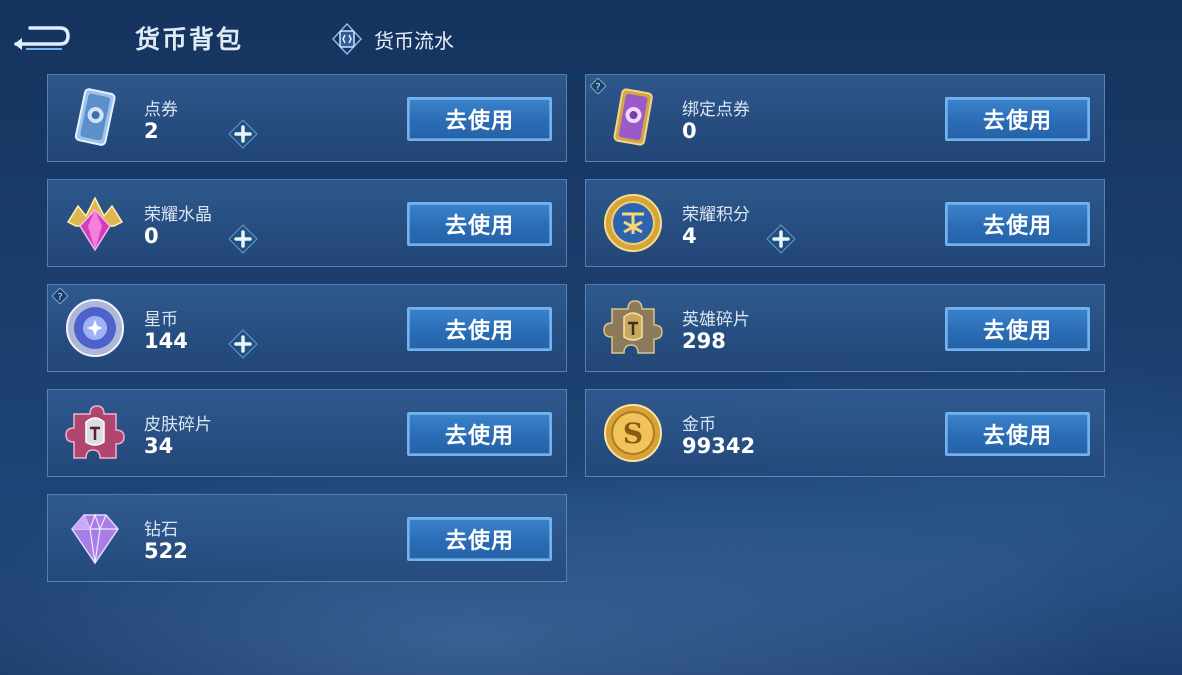 This screenshot has height=675, width=1182. What do you see at coordinates (633, 223) in the screenshot?
I see `glory-points-icon` at bounding box center [633, 223].